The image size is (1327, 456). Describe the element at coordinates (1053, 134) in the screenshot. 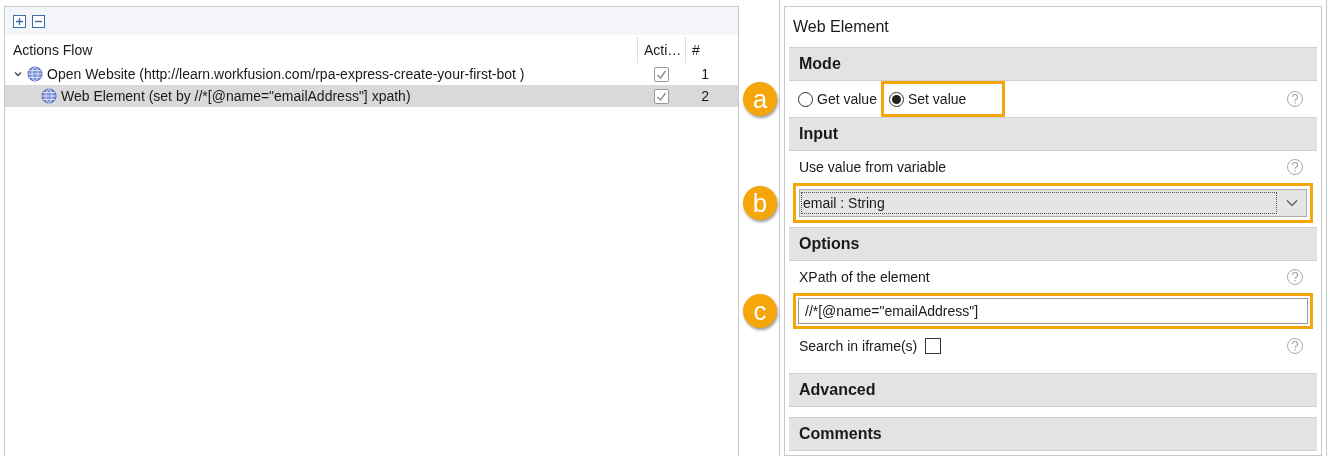

I see `section-header: Input` at that location.